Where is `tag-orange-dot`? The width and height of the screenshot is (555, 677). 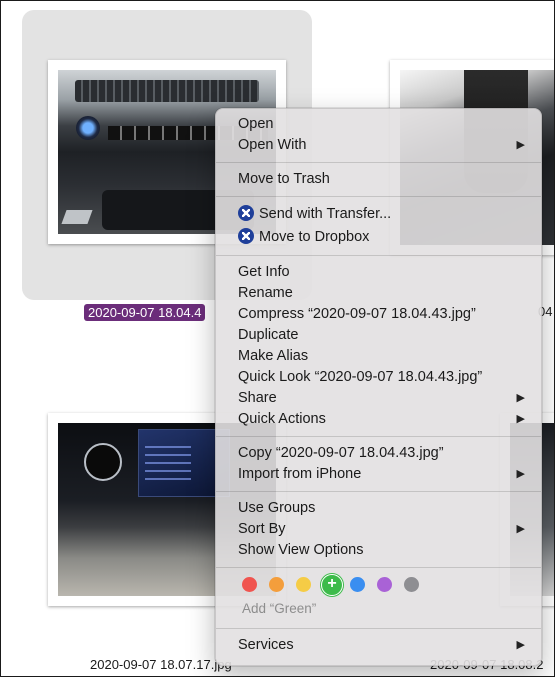 tag-orange-dot is located at coordinates (276, 584).